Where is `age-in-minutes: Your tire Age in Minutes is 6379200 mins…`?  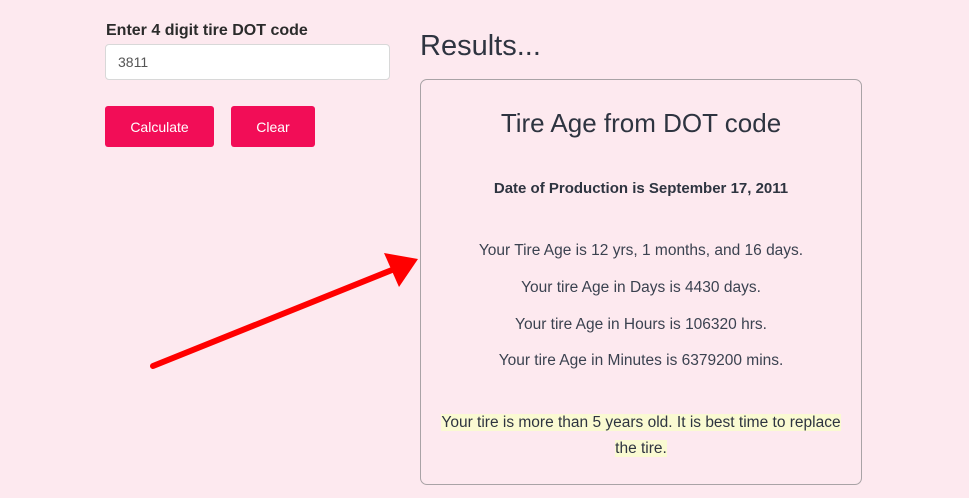 age-in-minutes: Your tire Age in Minutes is 6379200 mins… is located at coordinates (641, 360).